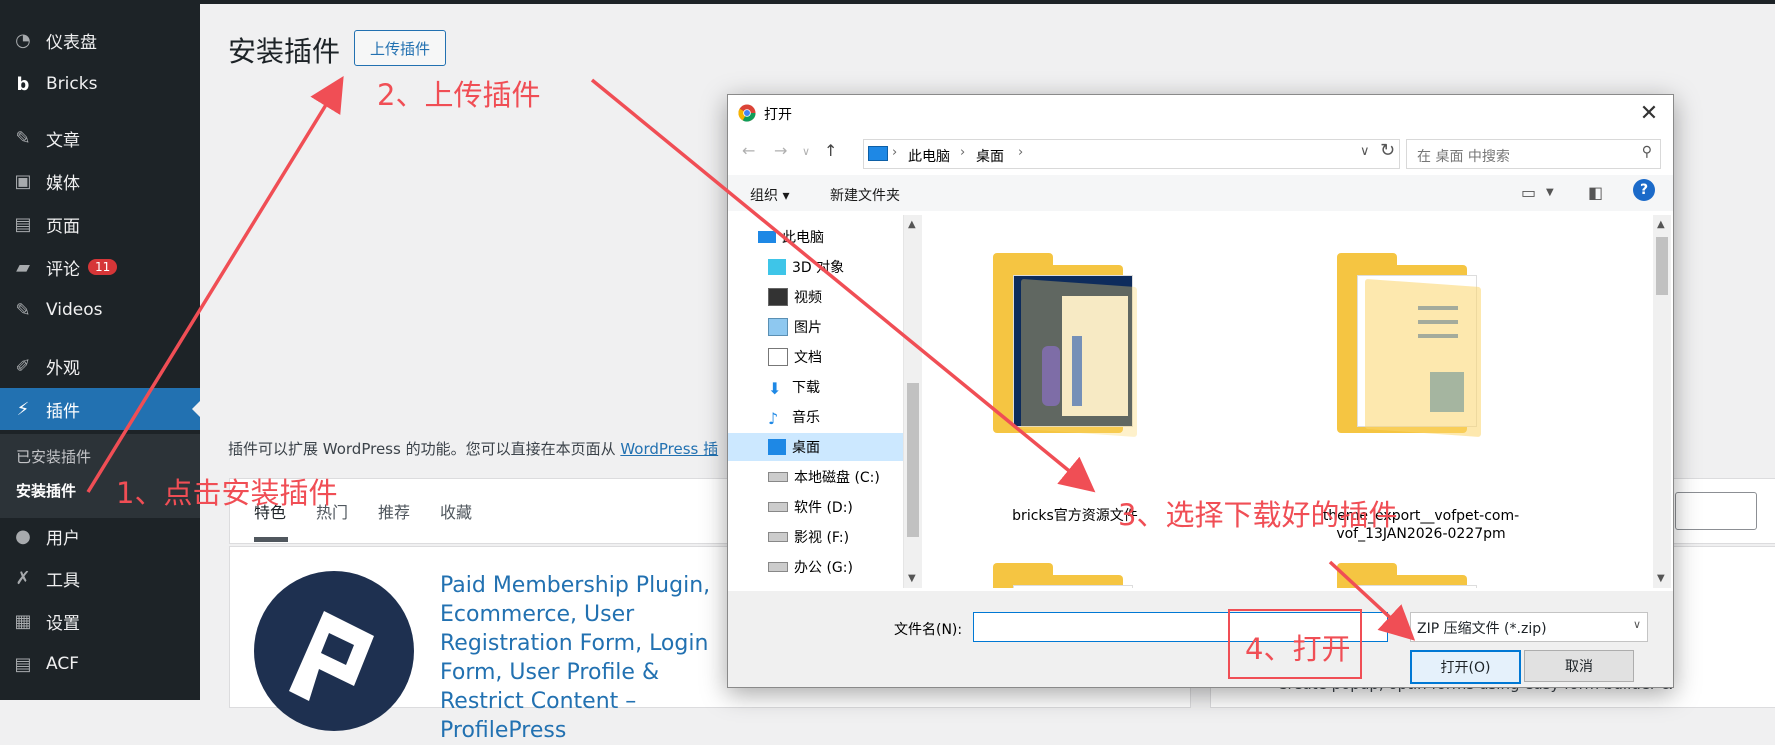 The image size is (1775, 745). I want to click on file-list-scrollbar: ▲ ▼, so click(1662, 401).